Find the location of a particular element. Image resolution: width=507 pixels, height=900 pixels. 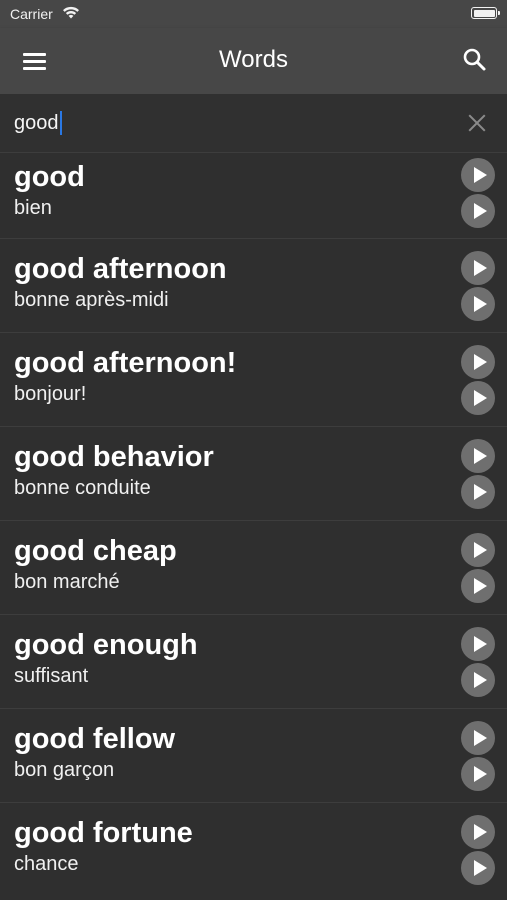

word-text: good fellow is located at coordinates (95, 739).